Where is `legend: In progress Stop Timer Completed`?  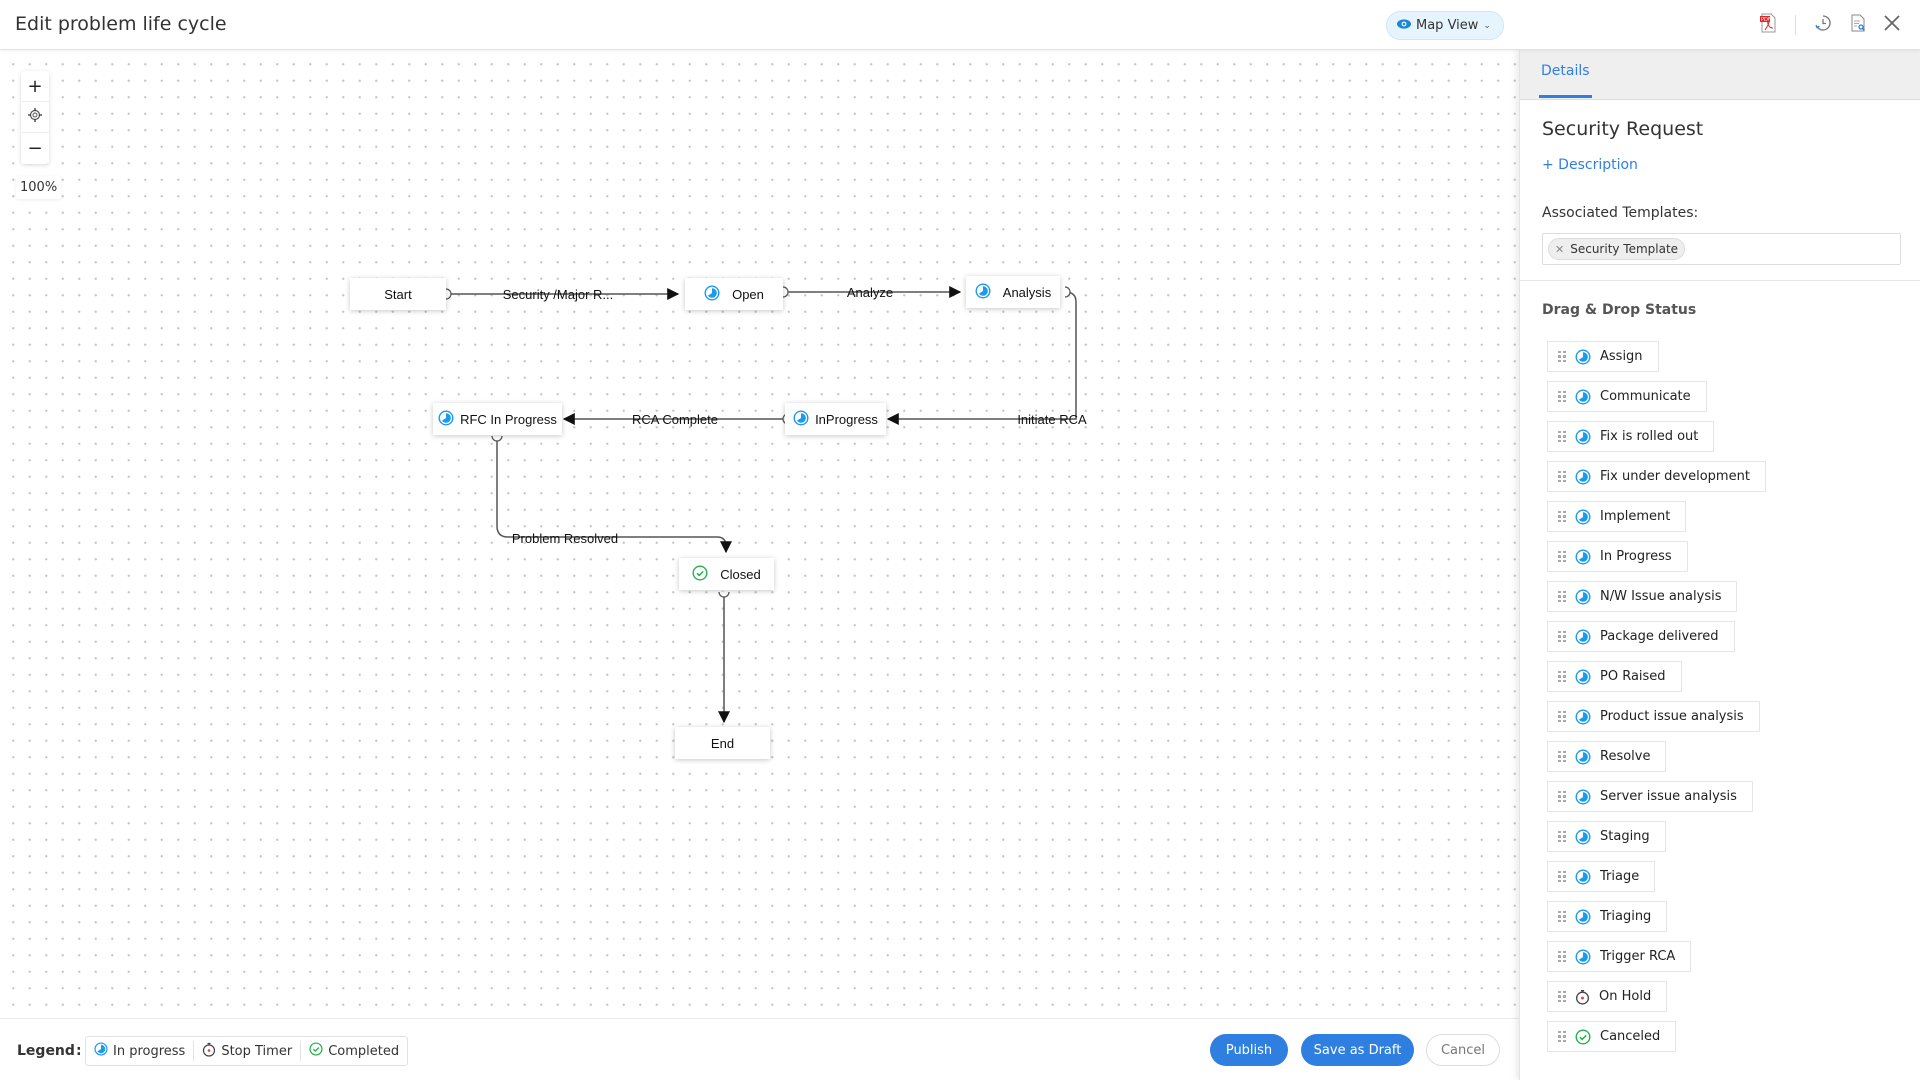 legend: In progress Stop Timer Completed is located at coordinates (247, 1051).